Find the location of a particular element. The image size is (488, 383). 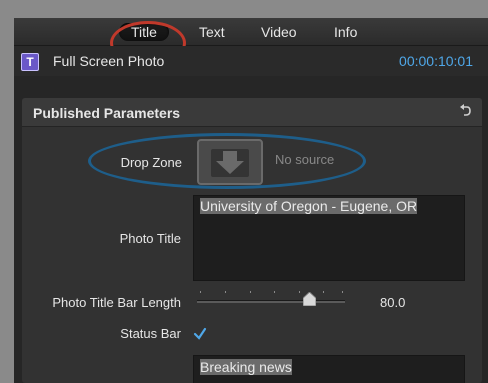

drop-zone-well is located at coordinates (230, 162).